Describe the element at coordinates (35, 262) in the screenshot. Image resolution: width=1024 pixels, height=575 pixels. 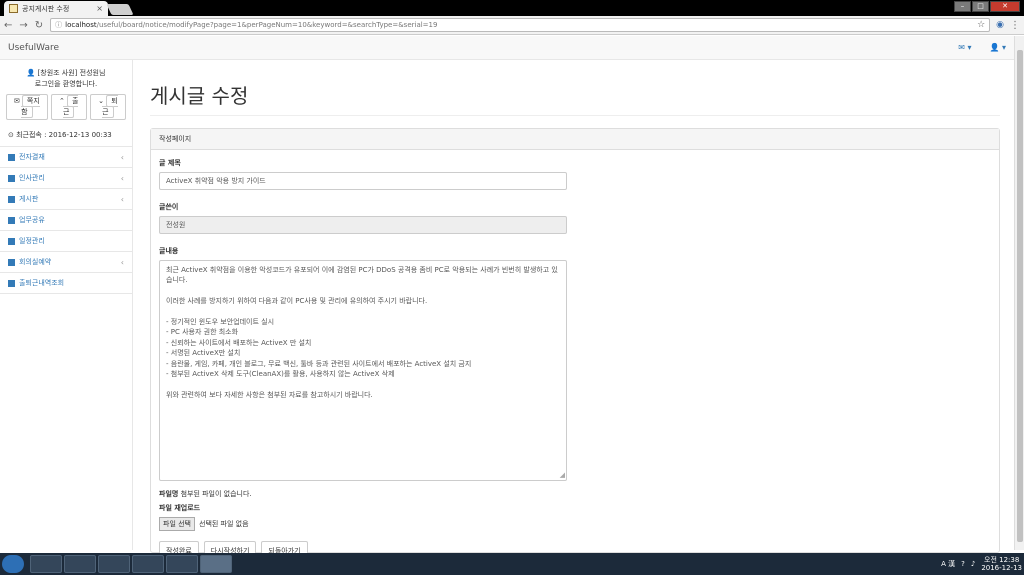
I see `sidebar-item-label: 회의실예약` at that location.